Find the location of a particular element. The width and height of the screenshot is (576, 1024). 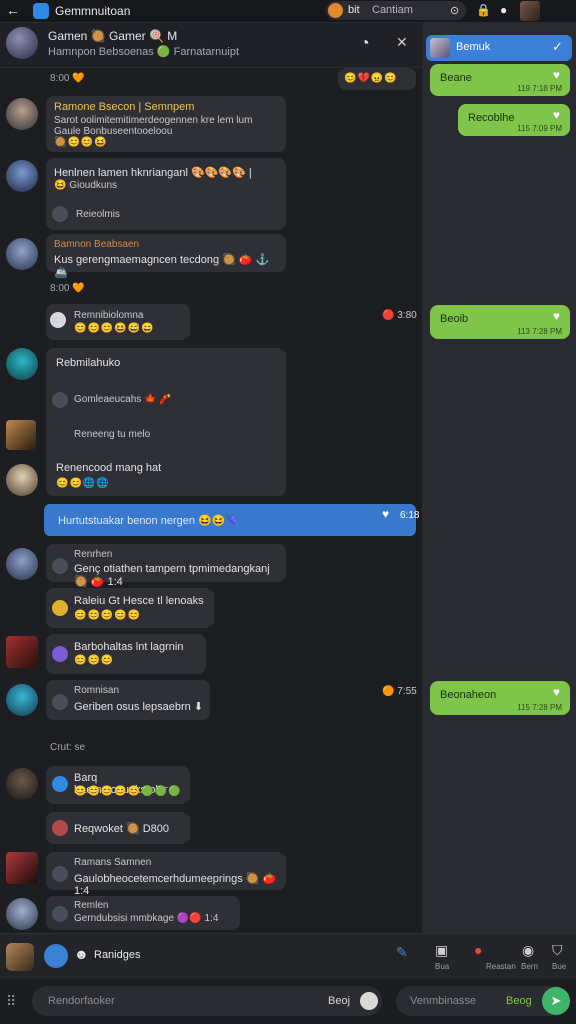

group-avatar is located at coordinates (22, 43).